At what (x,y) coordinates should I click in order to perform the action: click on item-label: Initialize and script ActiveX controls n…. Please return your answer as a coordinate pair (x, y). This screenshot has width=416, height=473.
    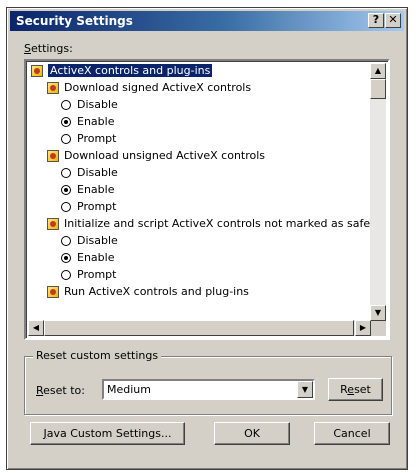
    Looking at the image, I should click on (217, 223).